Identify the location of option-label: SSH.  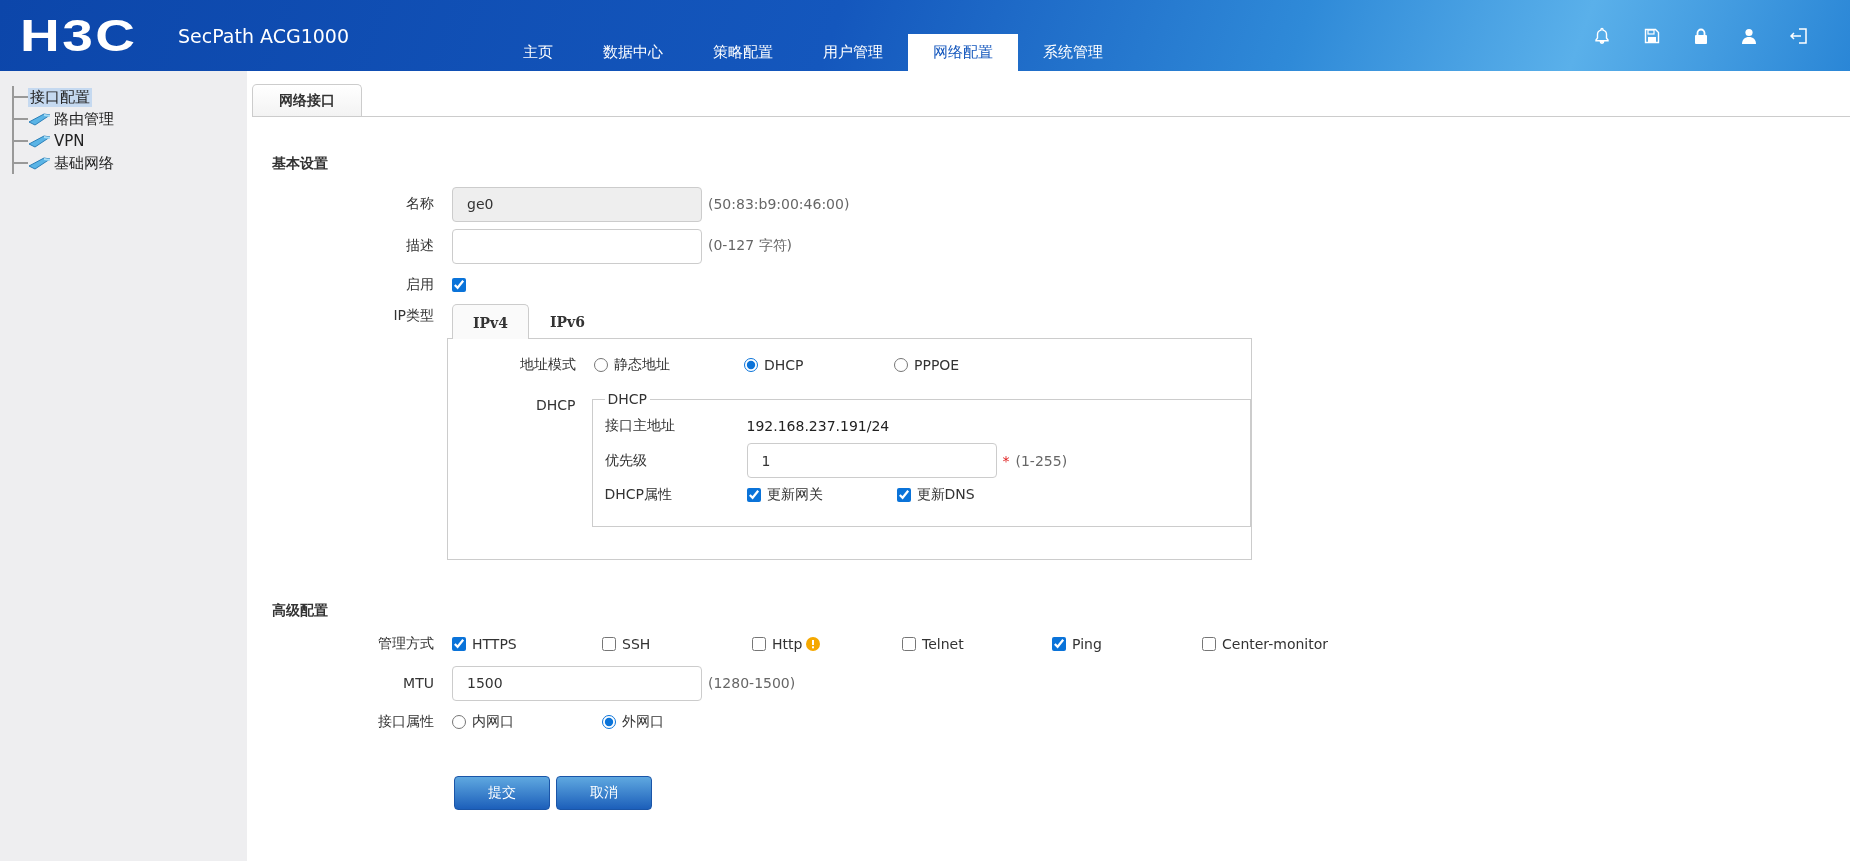
(636, 644).